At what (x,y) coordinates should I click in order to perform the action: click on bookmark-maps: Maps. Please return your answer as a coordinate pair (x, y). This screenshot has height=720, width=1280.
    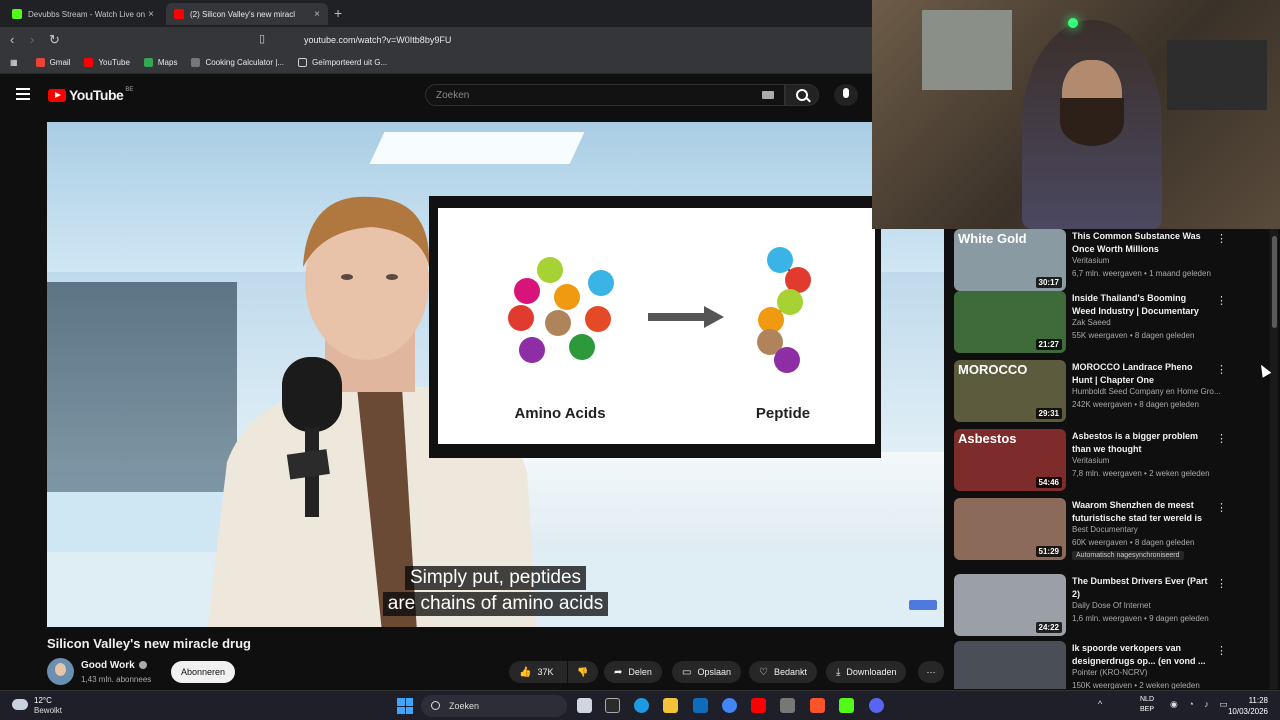
    Looking at the image, I should click on (160, 62).